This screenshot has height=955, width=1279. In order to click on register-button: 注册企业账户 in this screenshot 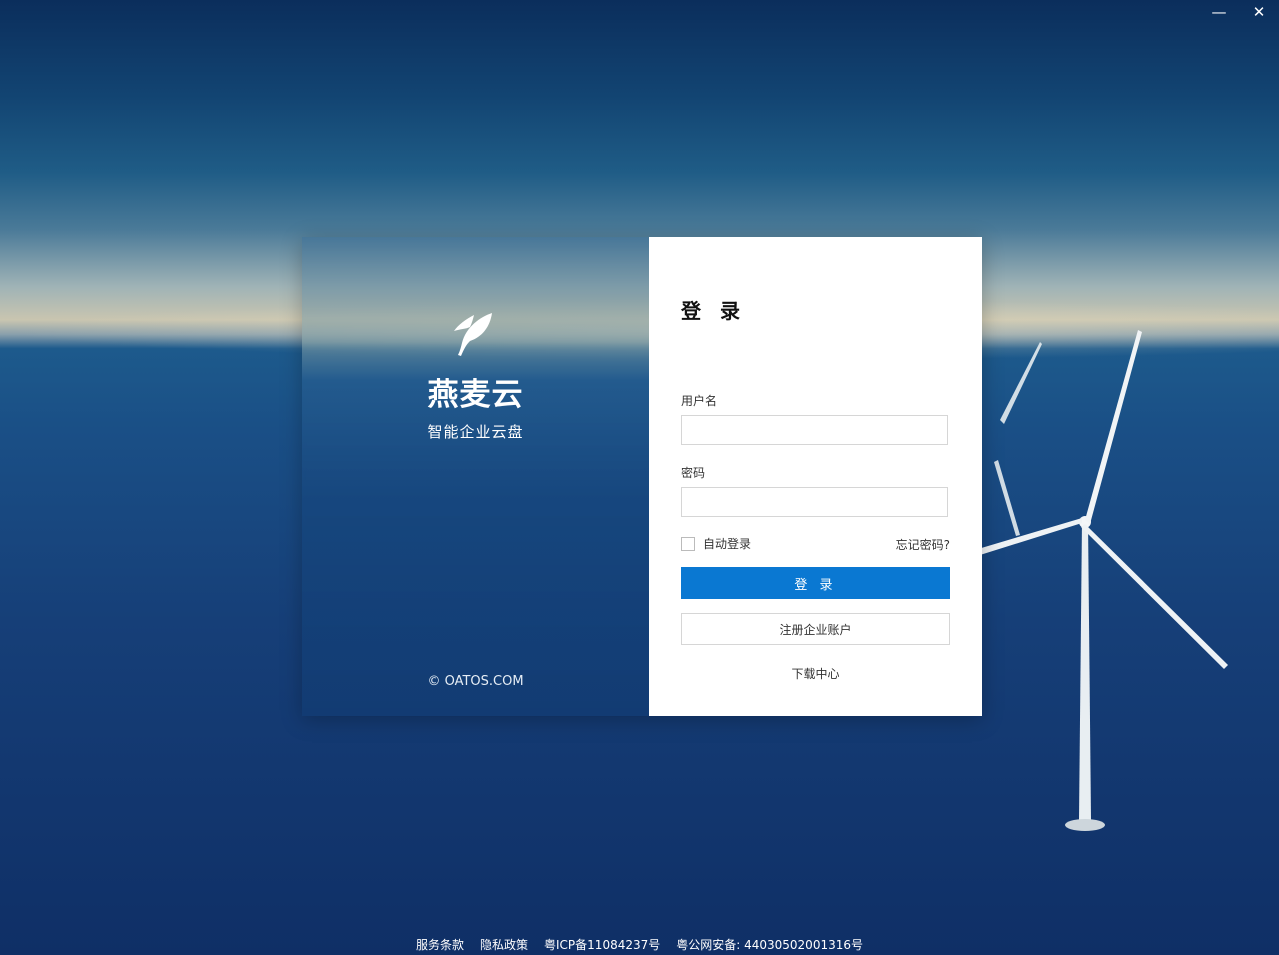, I will do `click(815, 629)`.